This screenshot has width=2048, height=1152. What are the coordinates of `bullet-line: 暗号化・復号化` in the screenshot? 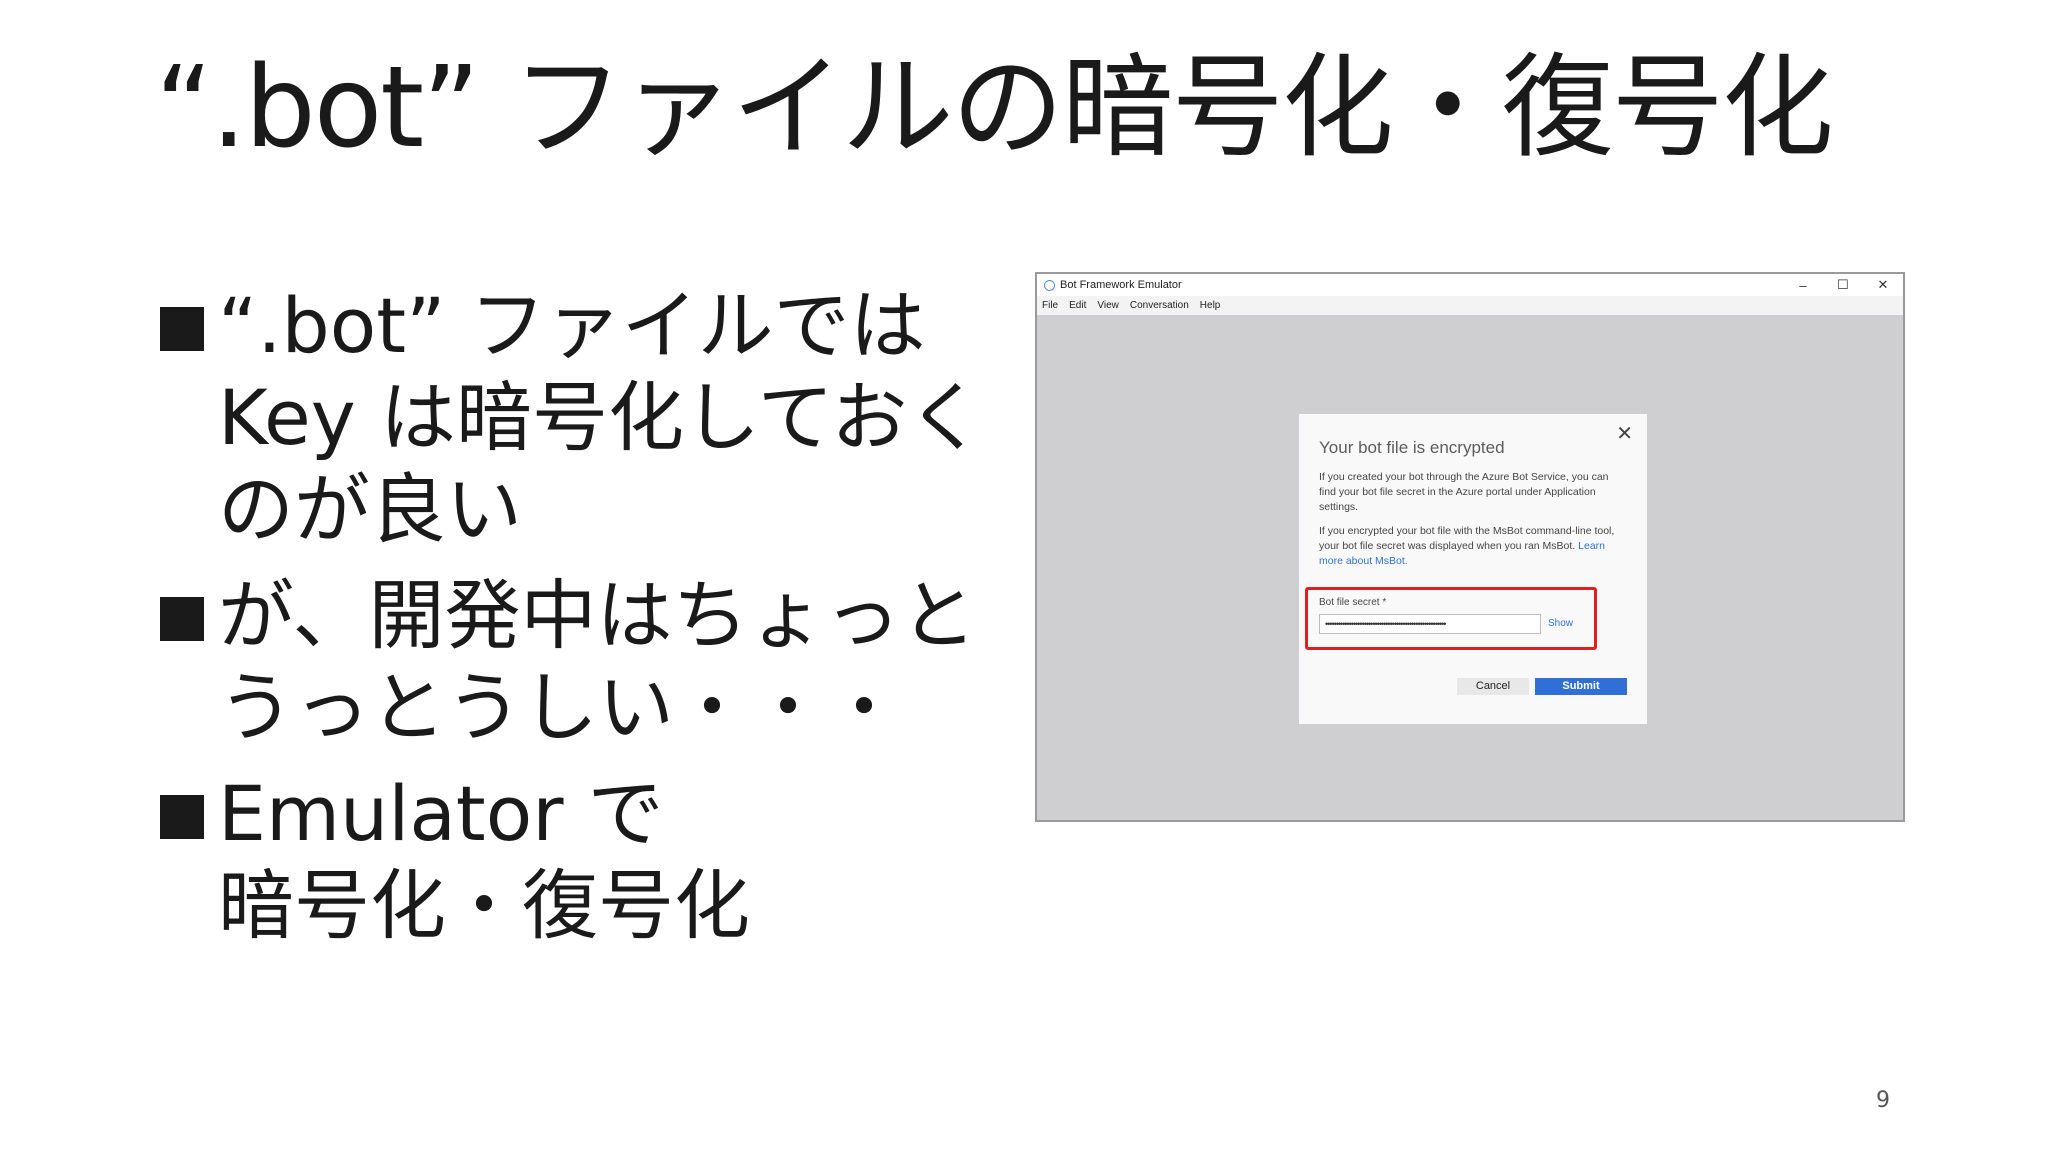 It's located at (484, 905).